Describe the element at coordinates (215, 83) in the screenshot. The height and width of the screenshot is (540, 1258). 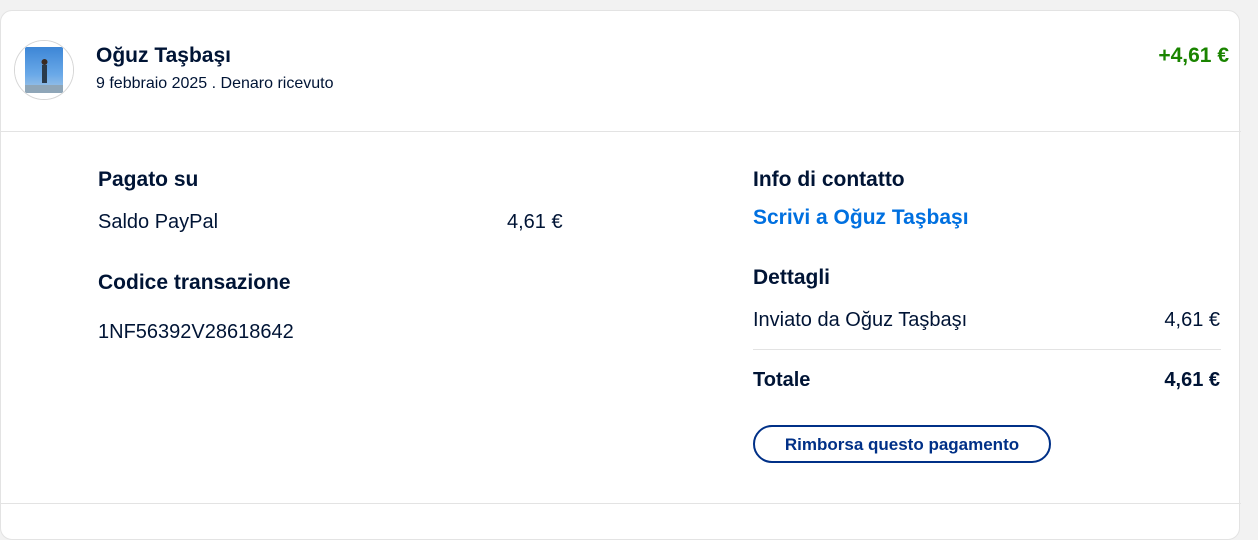
I see `transaction-date-status: 9 febbraio 2025 . Denaro ricevuto` at that location.